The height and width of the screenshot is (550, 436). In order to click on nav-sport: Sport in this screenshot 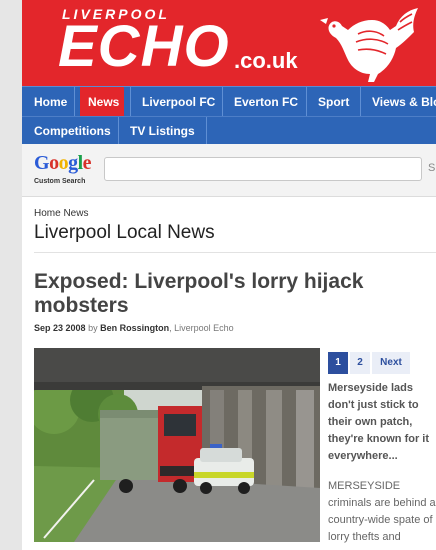, I will do `click(335, 102)`.